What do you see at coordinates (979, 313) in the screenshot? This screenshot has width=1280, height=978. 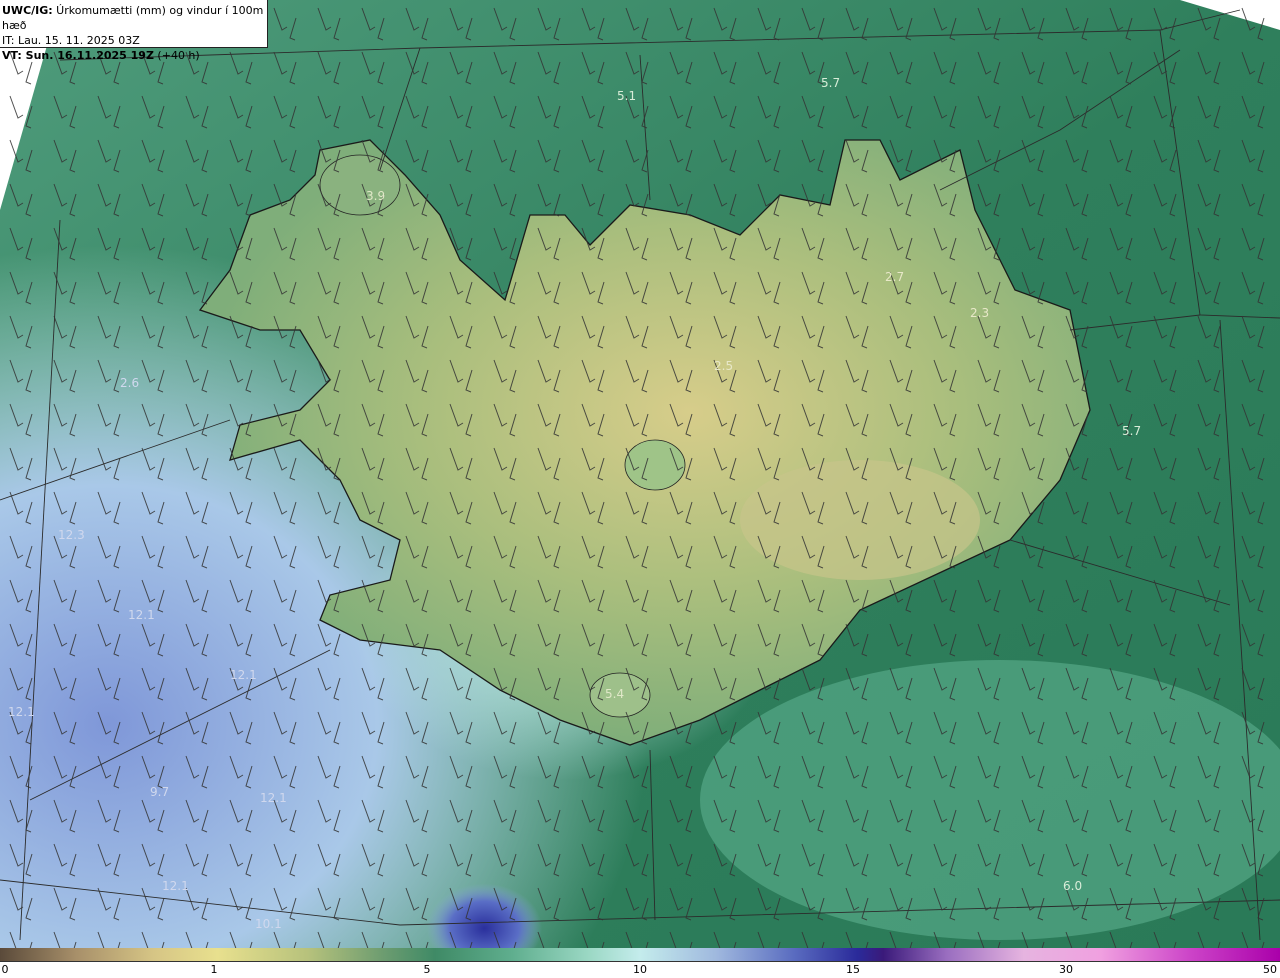 I see `value-label: 2.3` at bounding box center [979, 313].